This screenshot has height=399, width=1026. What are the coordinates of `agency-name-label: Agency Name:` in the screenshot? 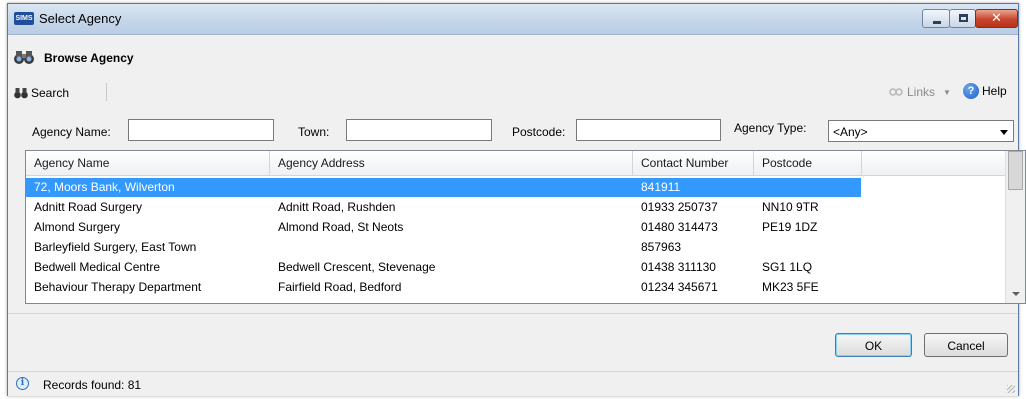 It's located at (71, 132).